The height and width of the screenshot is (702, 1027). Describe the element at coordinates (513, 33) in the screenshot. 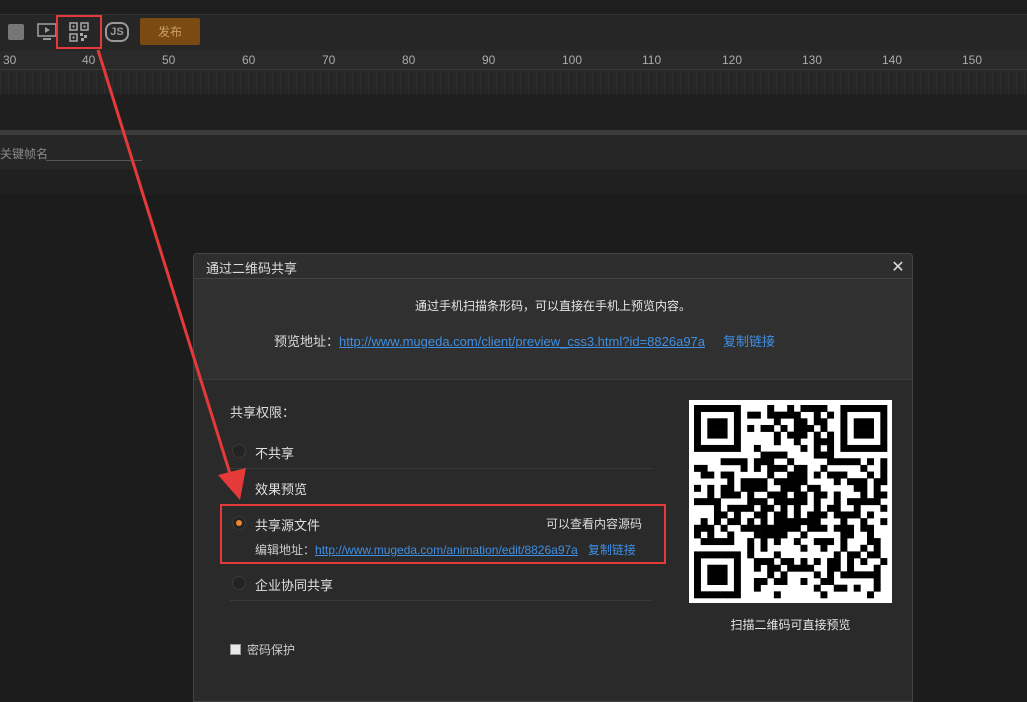

I see `toolbar: JS 发布` at that location.